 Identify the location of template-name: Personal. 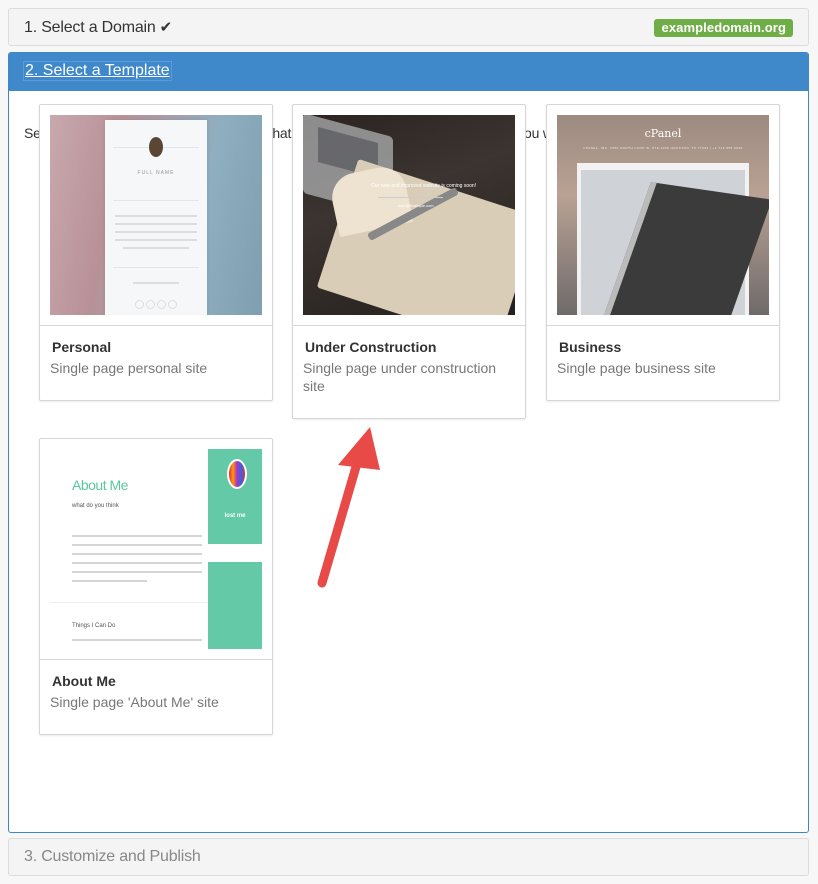
(82, 347).